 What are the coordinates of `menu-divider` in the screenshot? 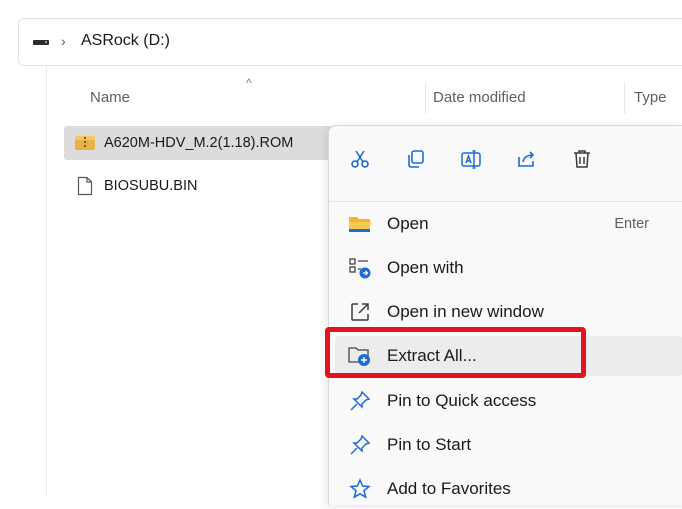 It's located at (505, 201).